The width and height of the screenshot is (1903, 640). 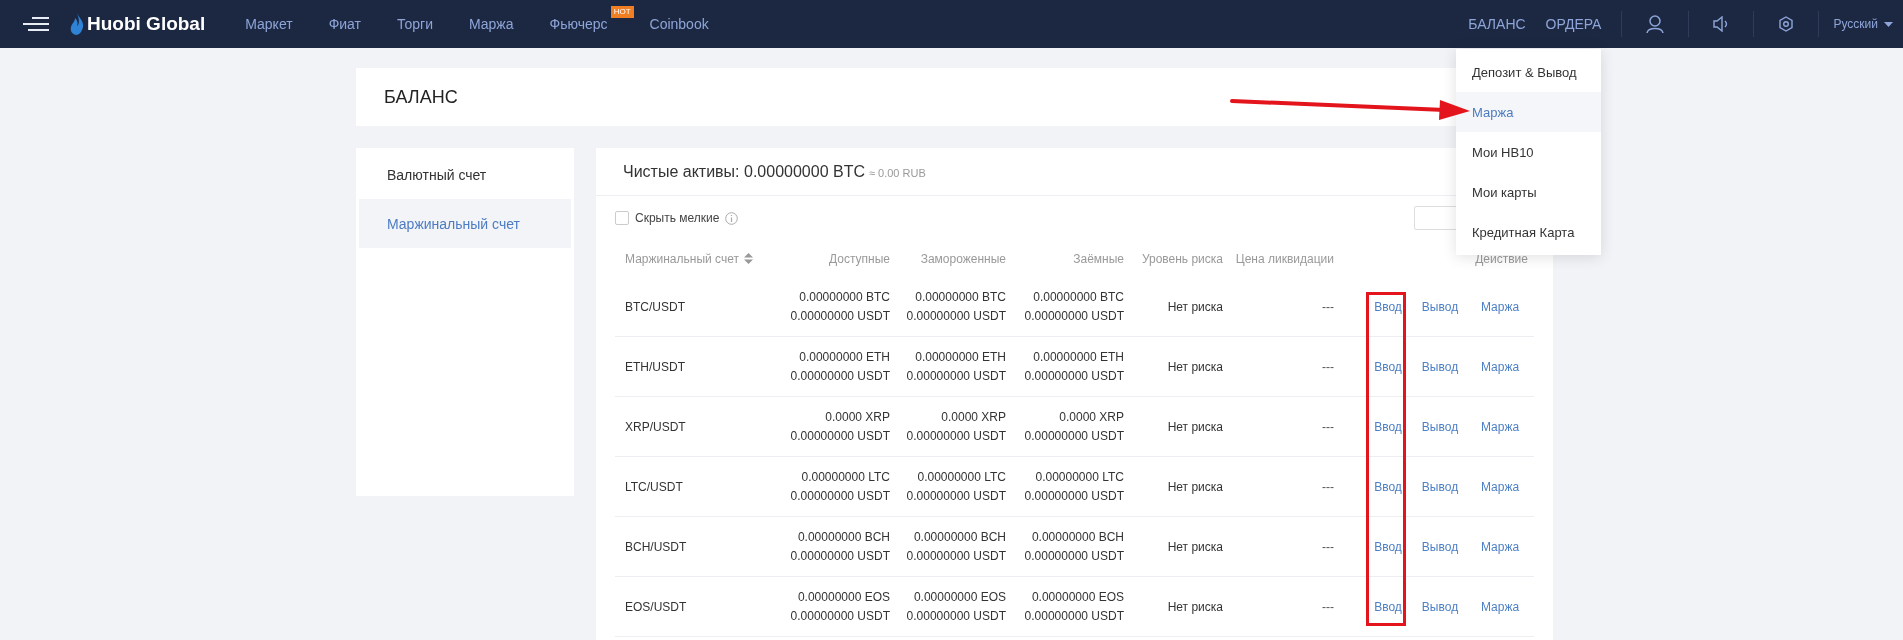 What do you see at coordinates (1528, 152) in the screenshot?
I see `dropdown-item: Мои HB10` at bounding box center [1528, 152].